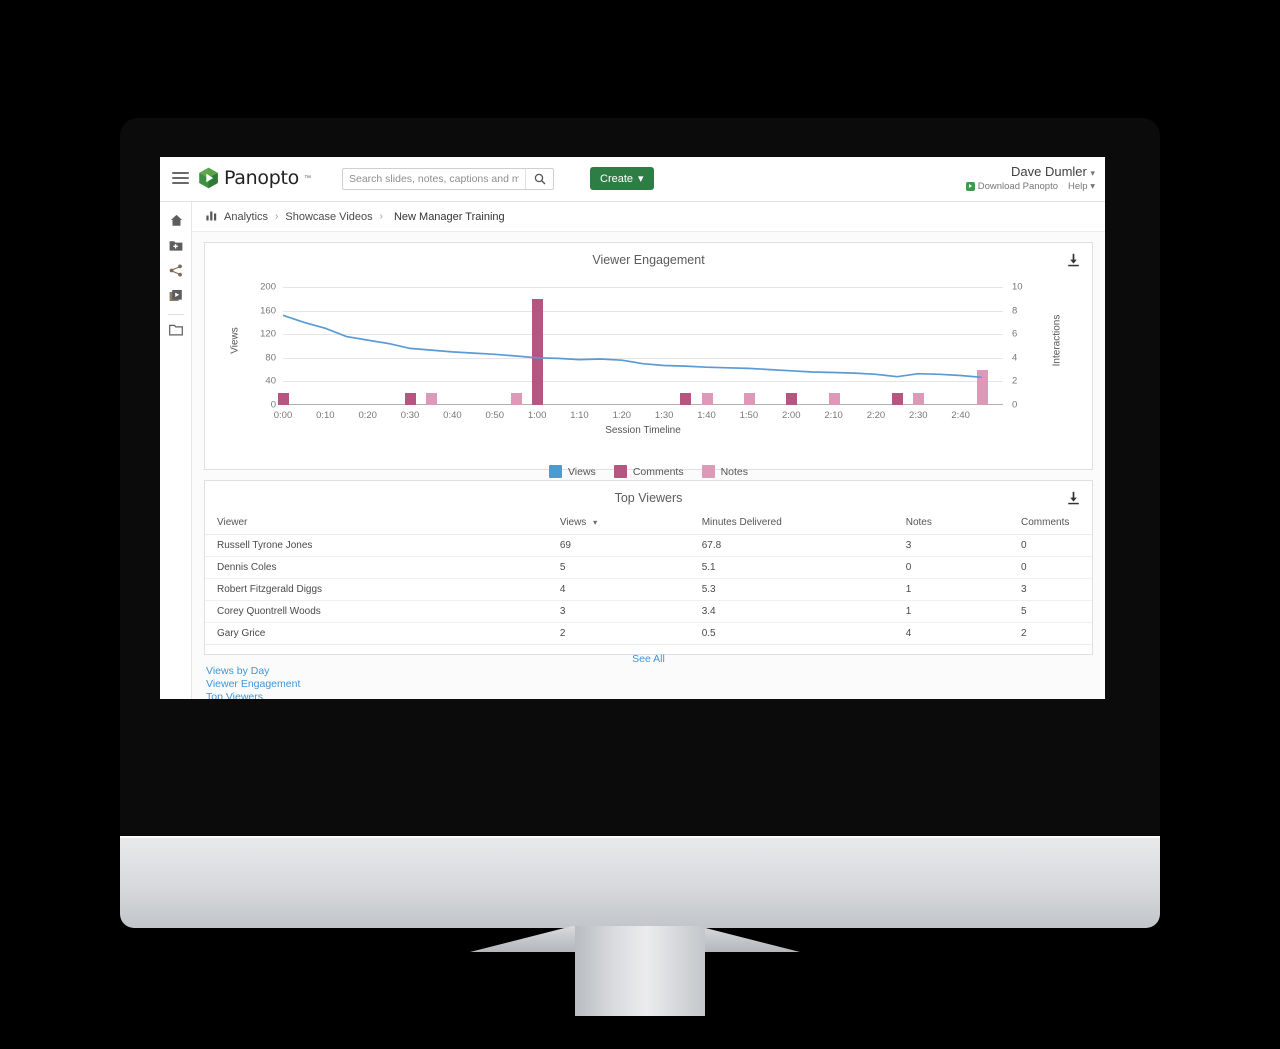 This screenshot has width=1280, height=1049. I want to click on column-header-notes: Notes, so click(963, 523).